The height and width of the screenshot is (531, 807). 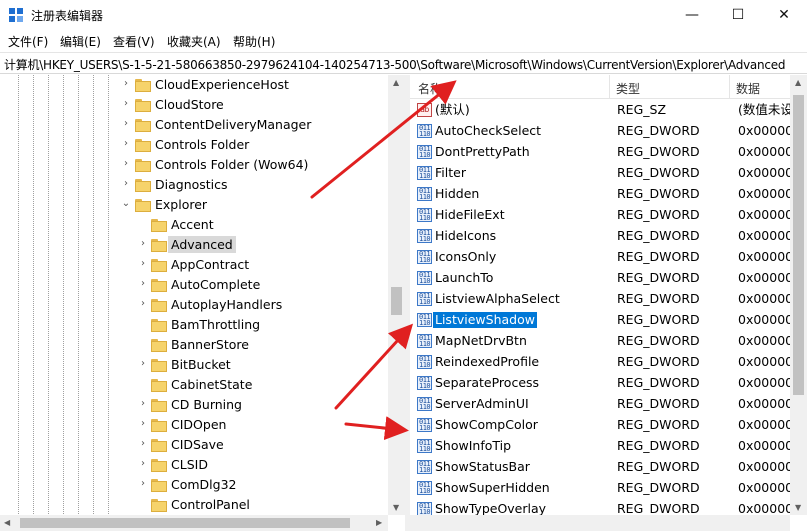 What do you see at coordinates (692, 15) in the screenshot?
I see `minimize-button: —` at bounding box center [692, 15].